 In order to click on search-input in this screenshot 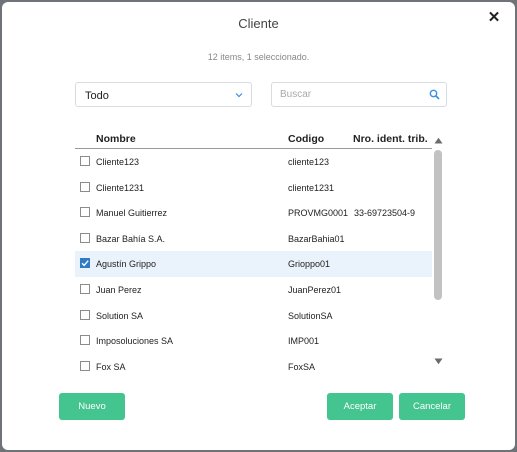, I will do `click(342, 94)`.